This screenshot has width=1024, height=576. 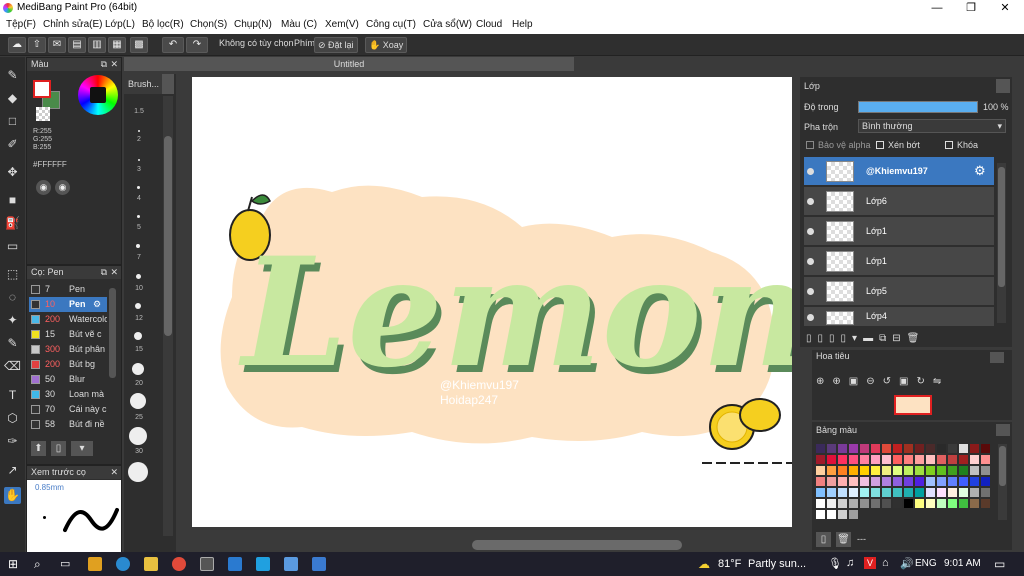 What do you see at coordinates (835, 563) in the screenshot?
I see `microphone-icon: 🎙` at bounding box center [835, 563].